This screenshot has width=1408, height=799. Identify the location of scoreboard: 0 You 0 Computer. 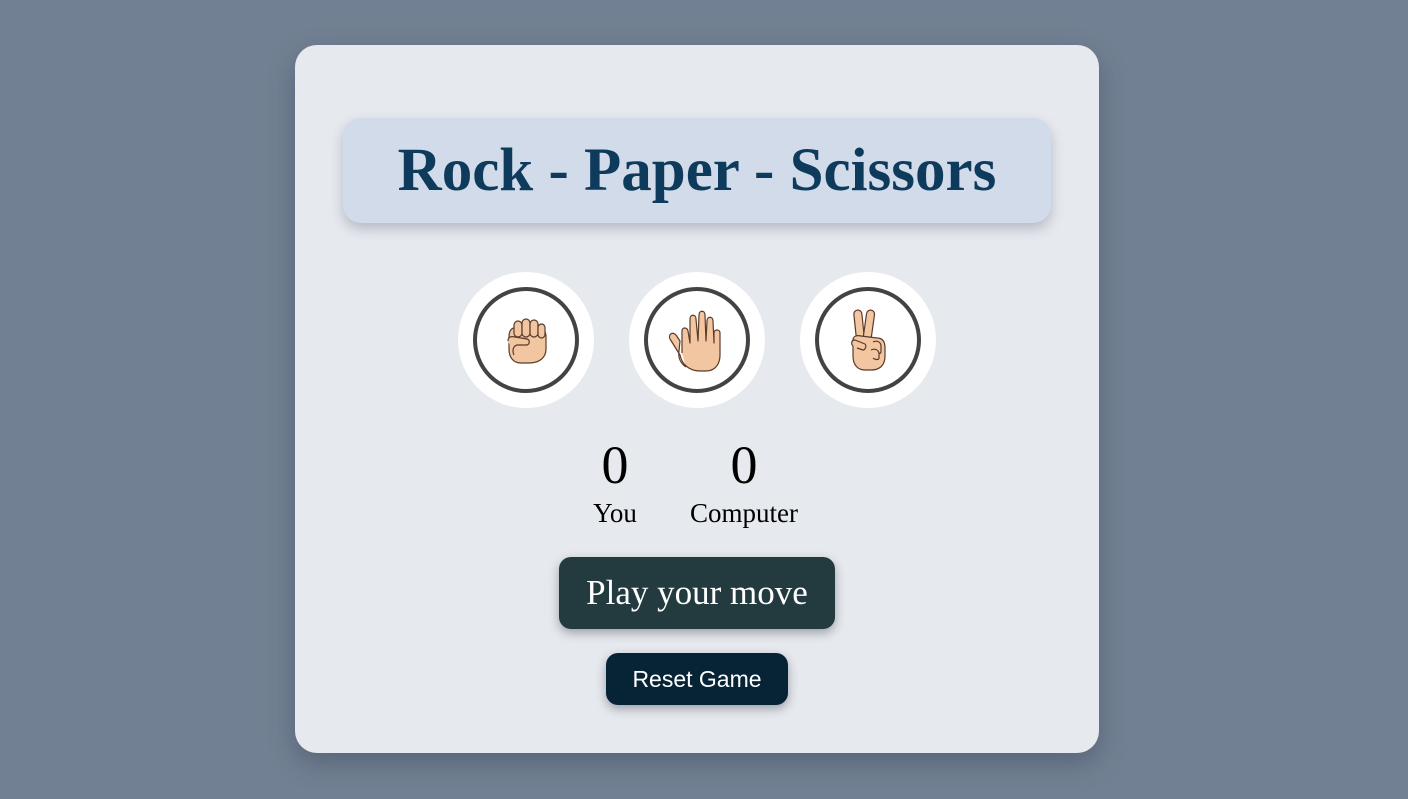
(697, 487).